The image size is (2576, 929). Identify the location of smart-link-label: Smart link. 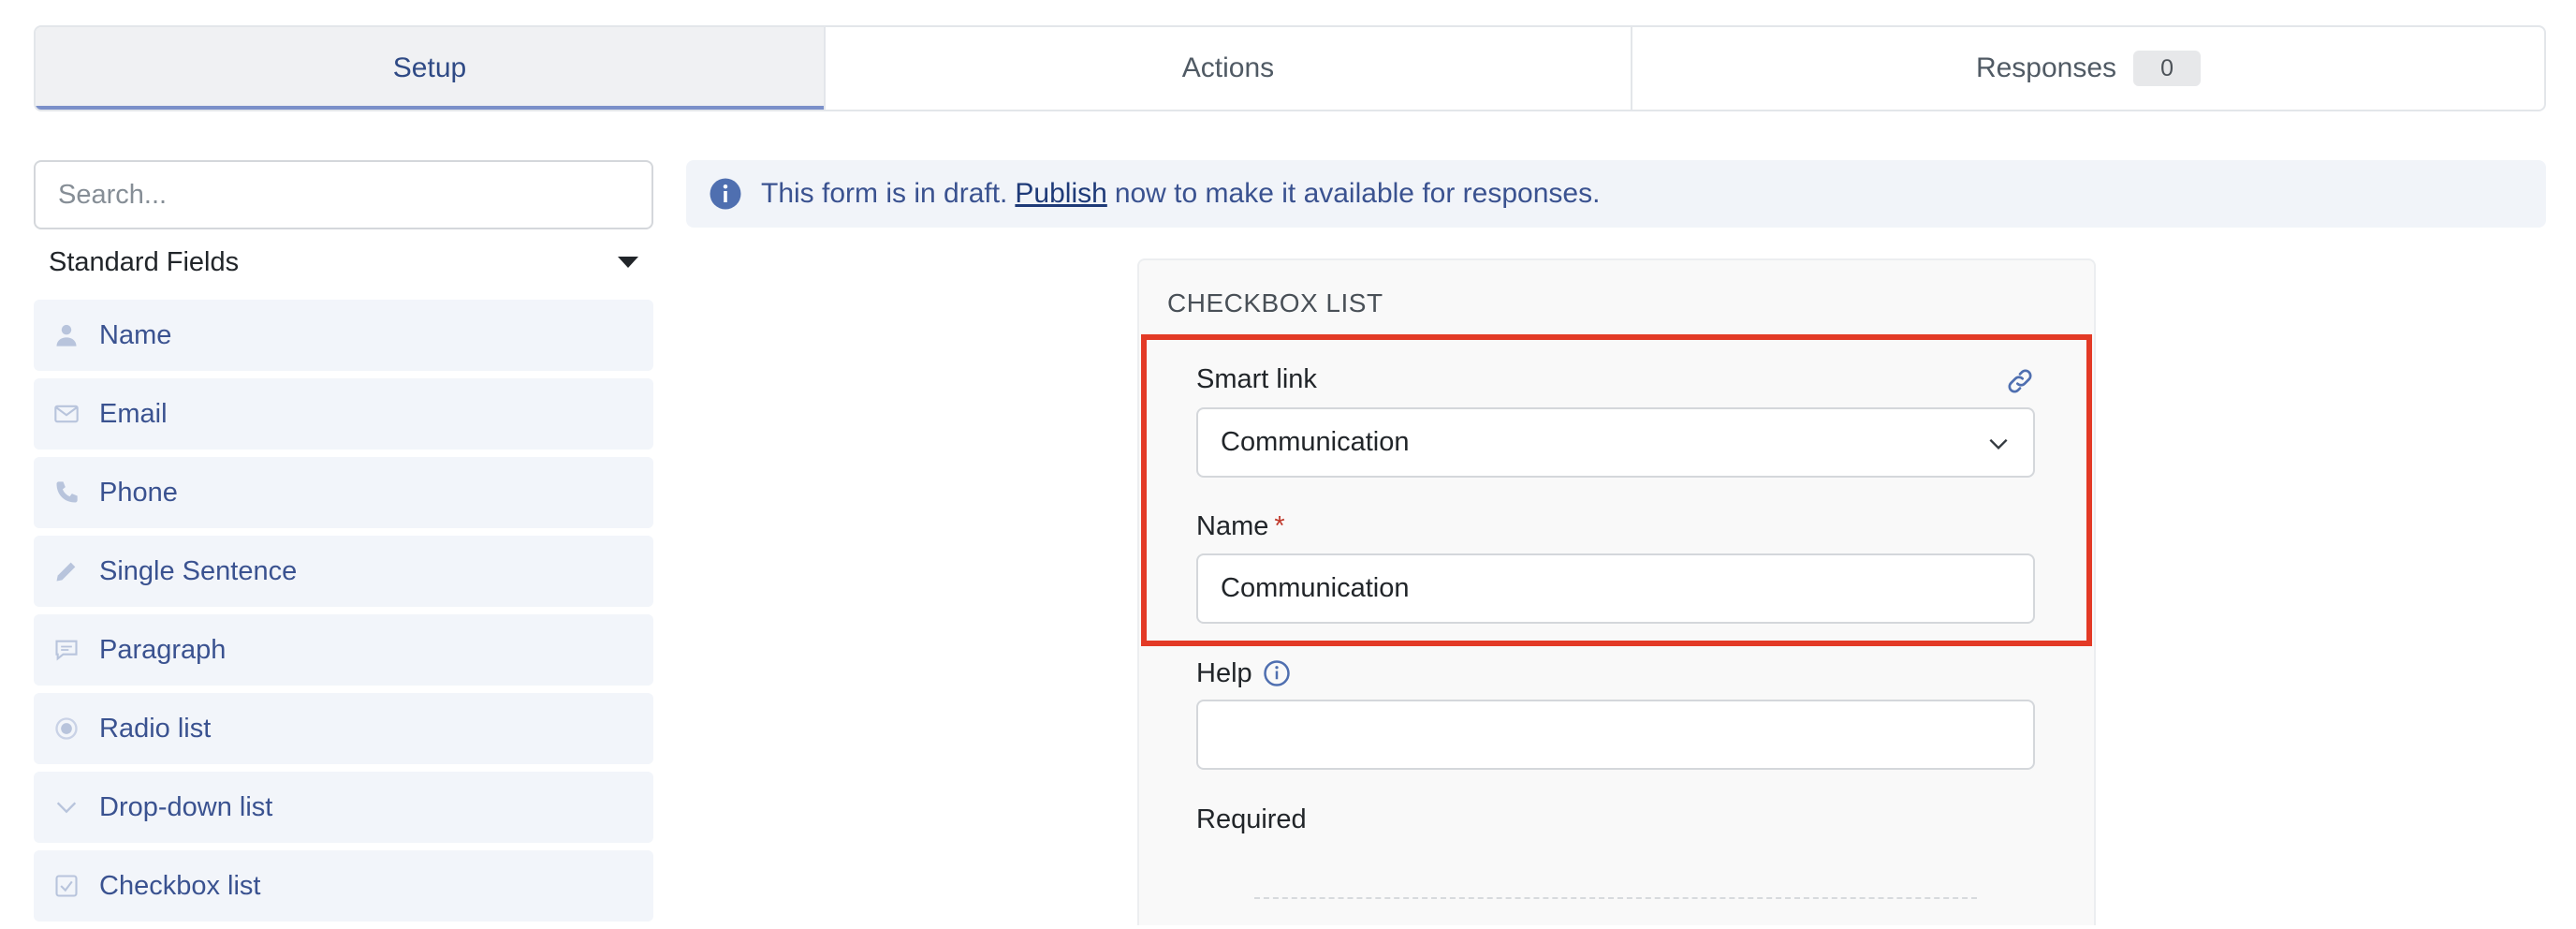
(1256, 379).